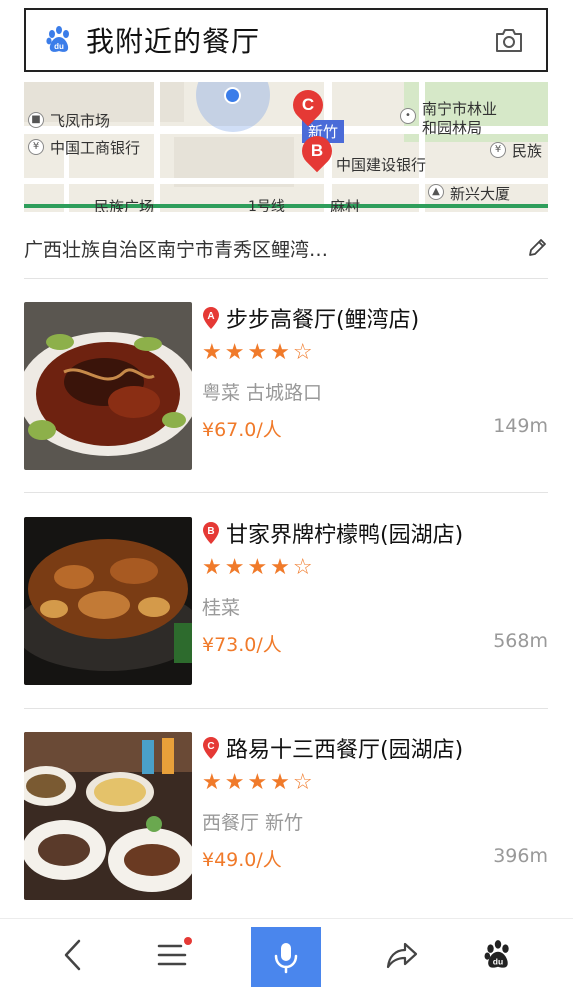 The height and width of the screenshot is (990, 573). Describe the element at coordinates (323, 320) in the screenshot. I see `restaurant-name: 步步高餐厅(鲤湾店)` at that location.